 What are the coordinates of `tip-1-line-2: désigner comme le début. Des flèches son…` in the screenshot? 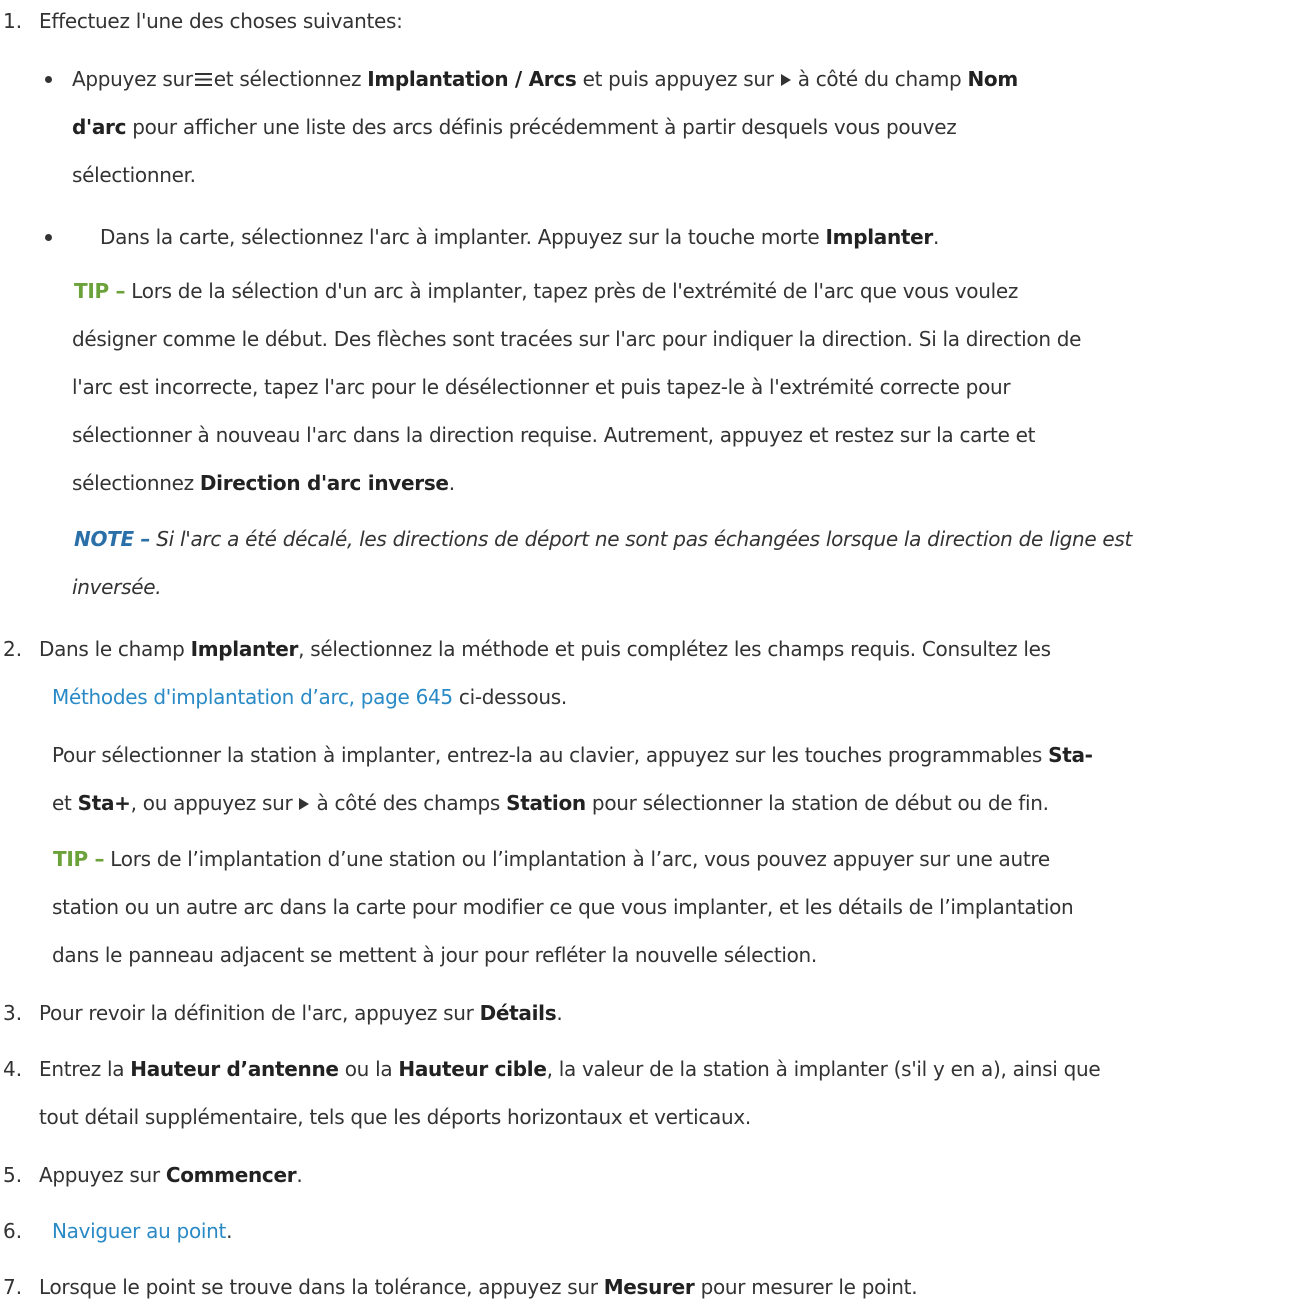 It's located at (577, 339).